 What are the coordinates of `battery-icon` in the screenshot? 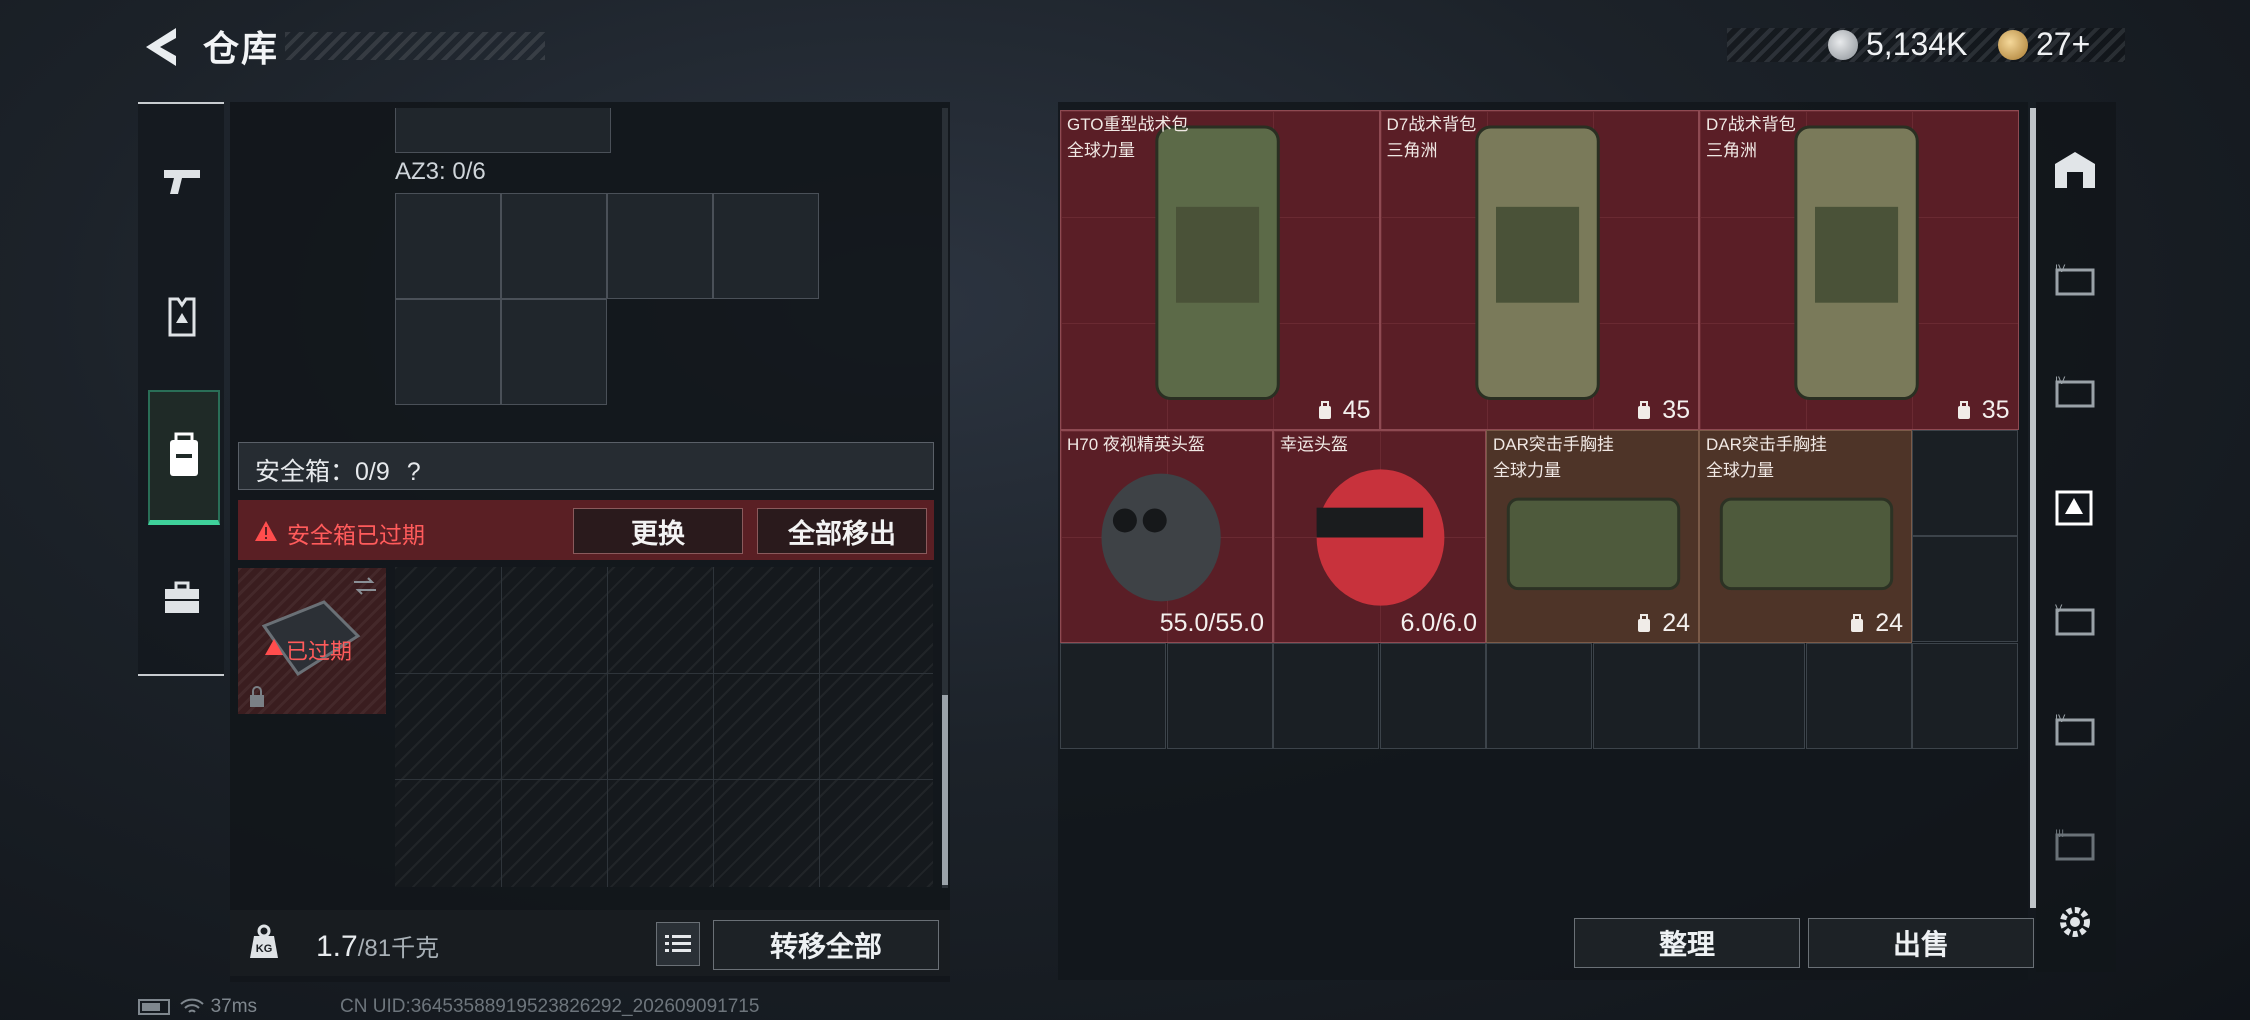 It's located at (154, 1006).